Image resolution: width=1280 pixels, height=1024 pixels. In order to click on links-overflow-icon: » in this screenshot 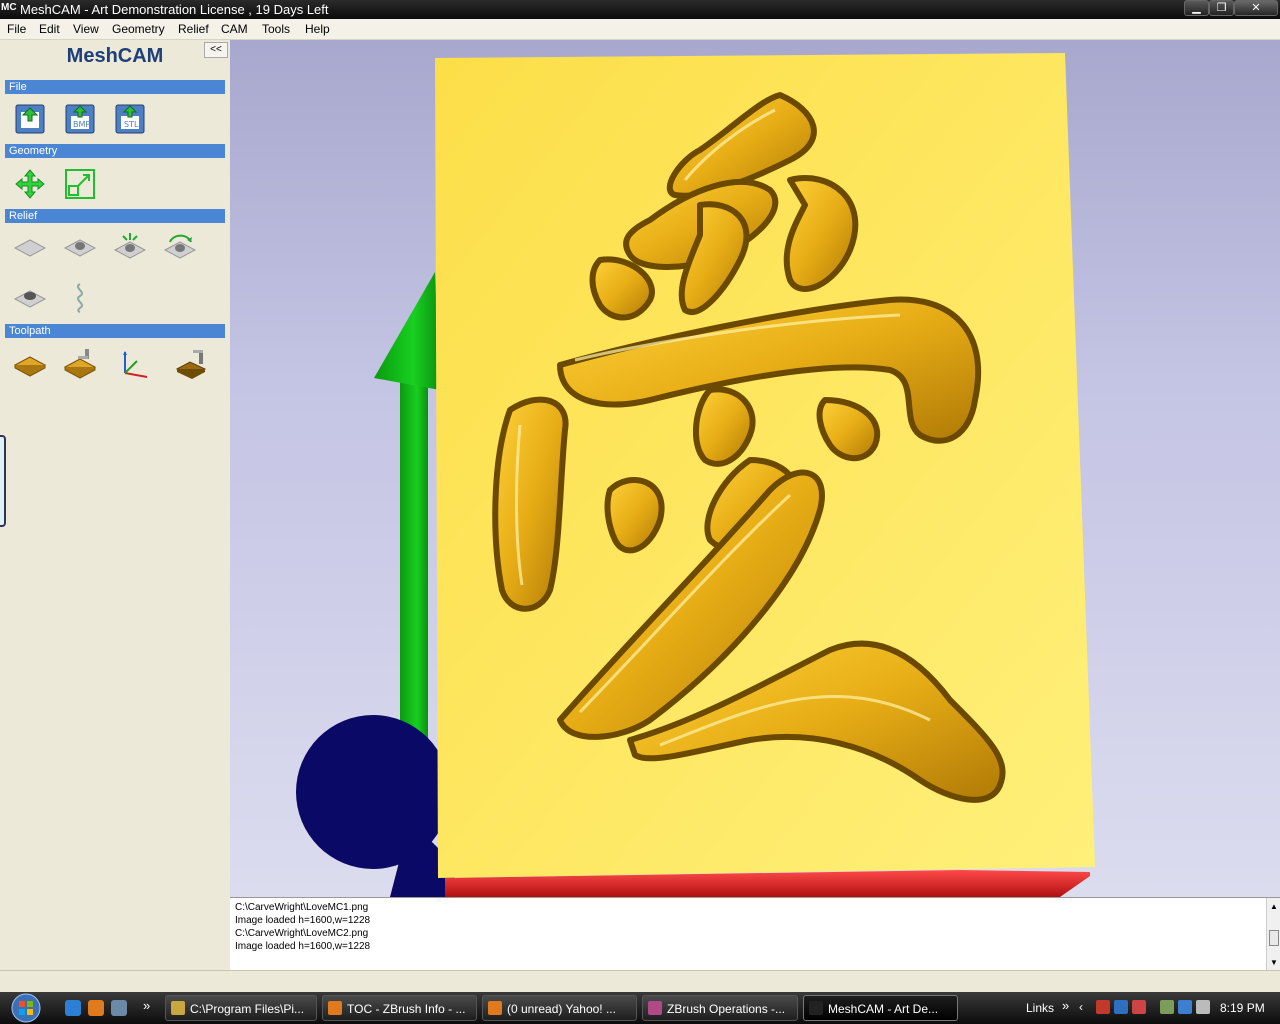, I will do `click(1065, 1005)`.